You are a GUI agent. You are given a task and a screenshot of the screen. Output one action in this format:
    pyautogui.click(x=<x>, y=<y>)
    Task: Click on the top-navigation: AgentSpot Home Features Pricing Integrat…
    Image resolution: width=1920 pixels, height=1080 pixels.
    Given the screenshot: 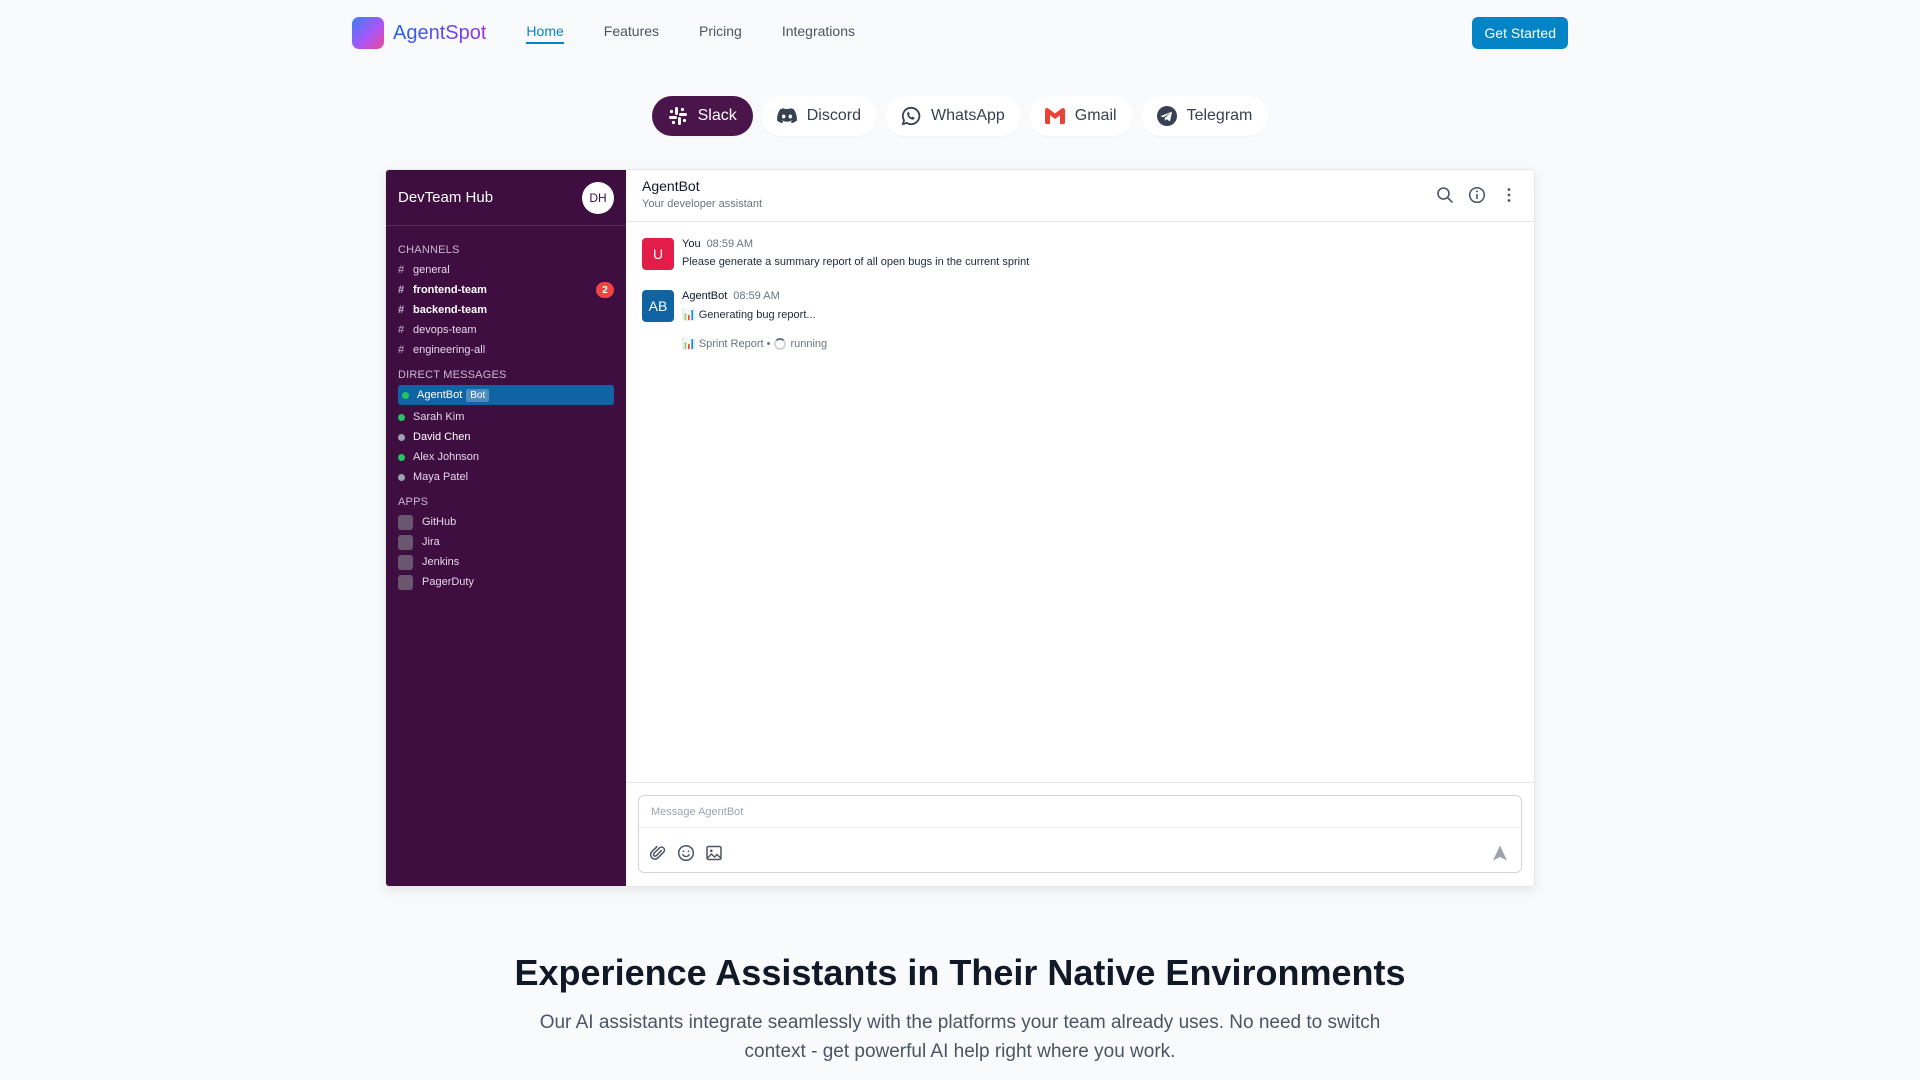 What is the action you would take?
    pyautogui.click(x=960, y=33)
    